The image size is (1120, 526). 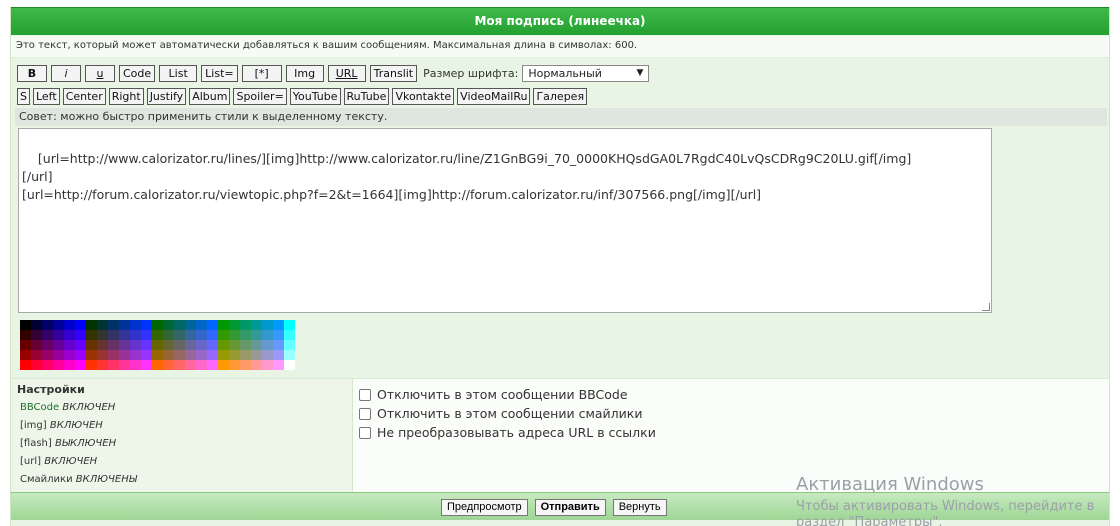 What do you see at coordinates (126, 96) in the screenshot?
I see `align-right-button: Right` at bounding box center [126, 96].